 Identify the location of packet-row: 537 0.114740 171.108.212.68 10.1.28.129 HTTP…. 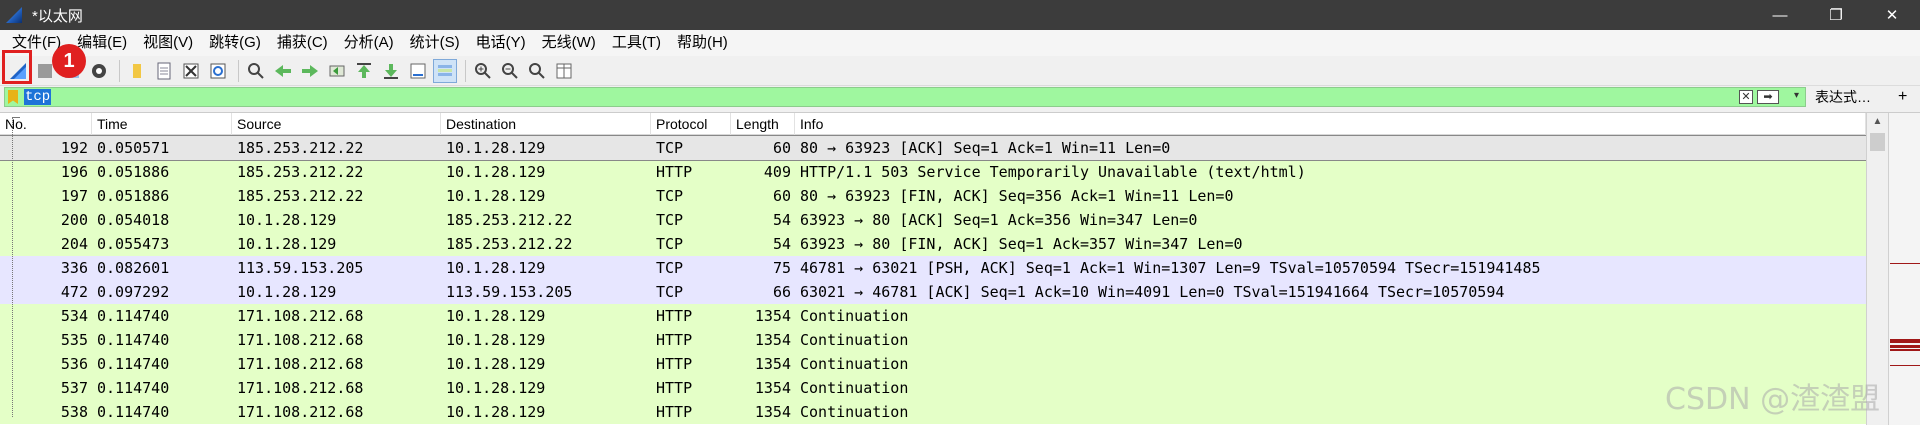
(933, 388).